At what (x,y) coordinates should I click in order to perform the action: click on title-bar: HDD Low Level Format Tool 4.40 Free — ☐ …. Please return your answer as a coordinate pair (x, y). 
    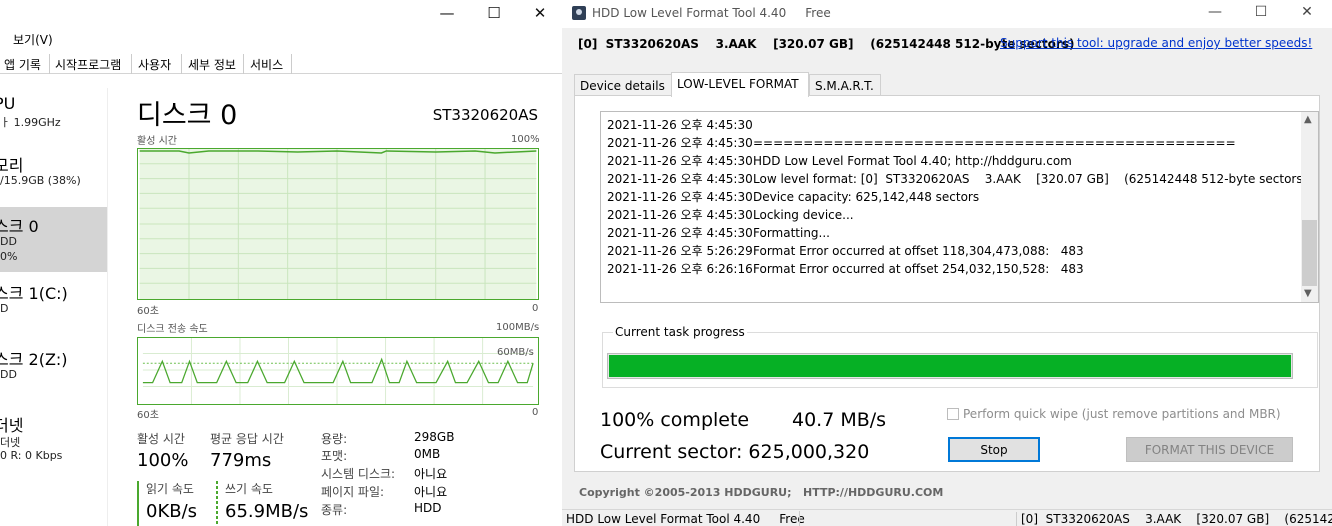
    Looking at the image, I should click on (947, 14).